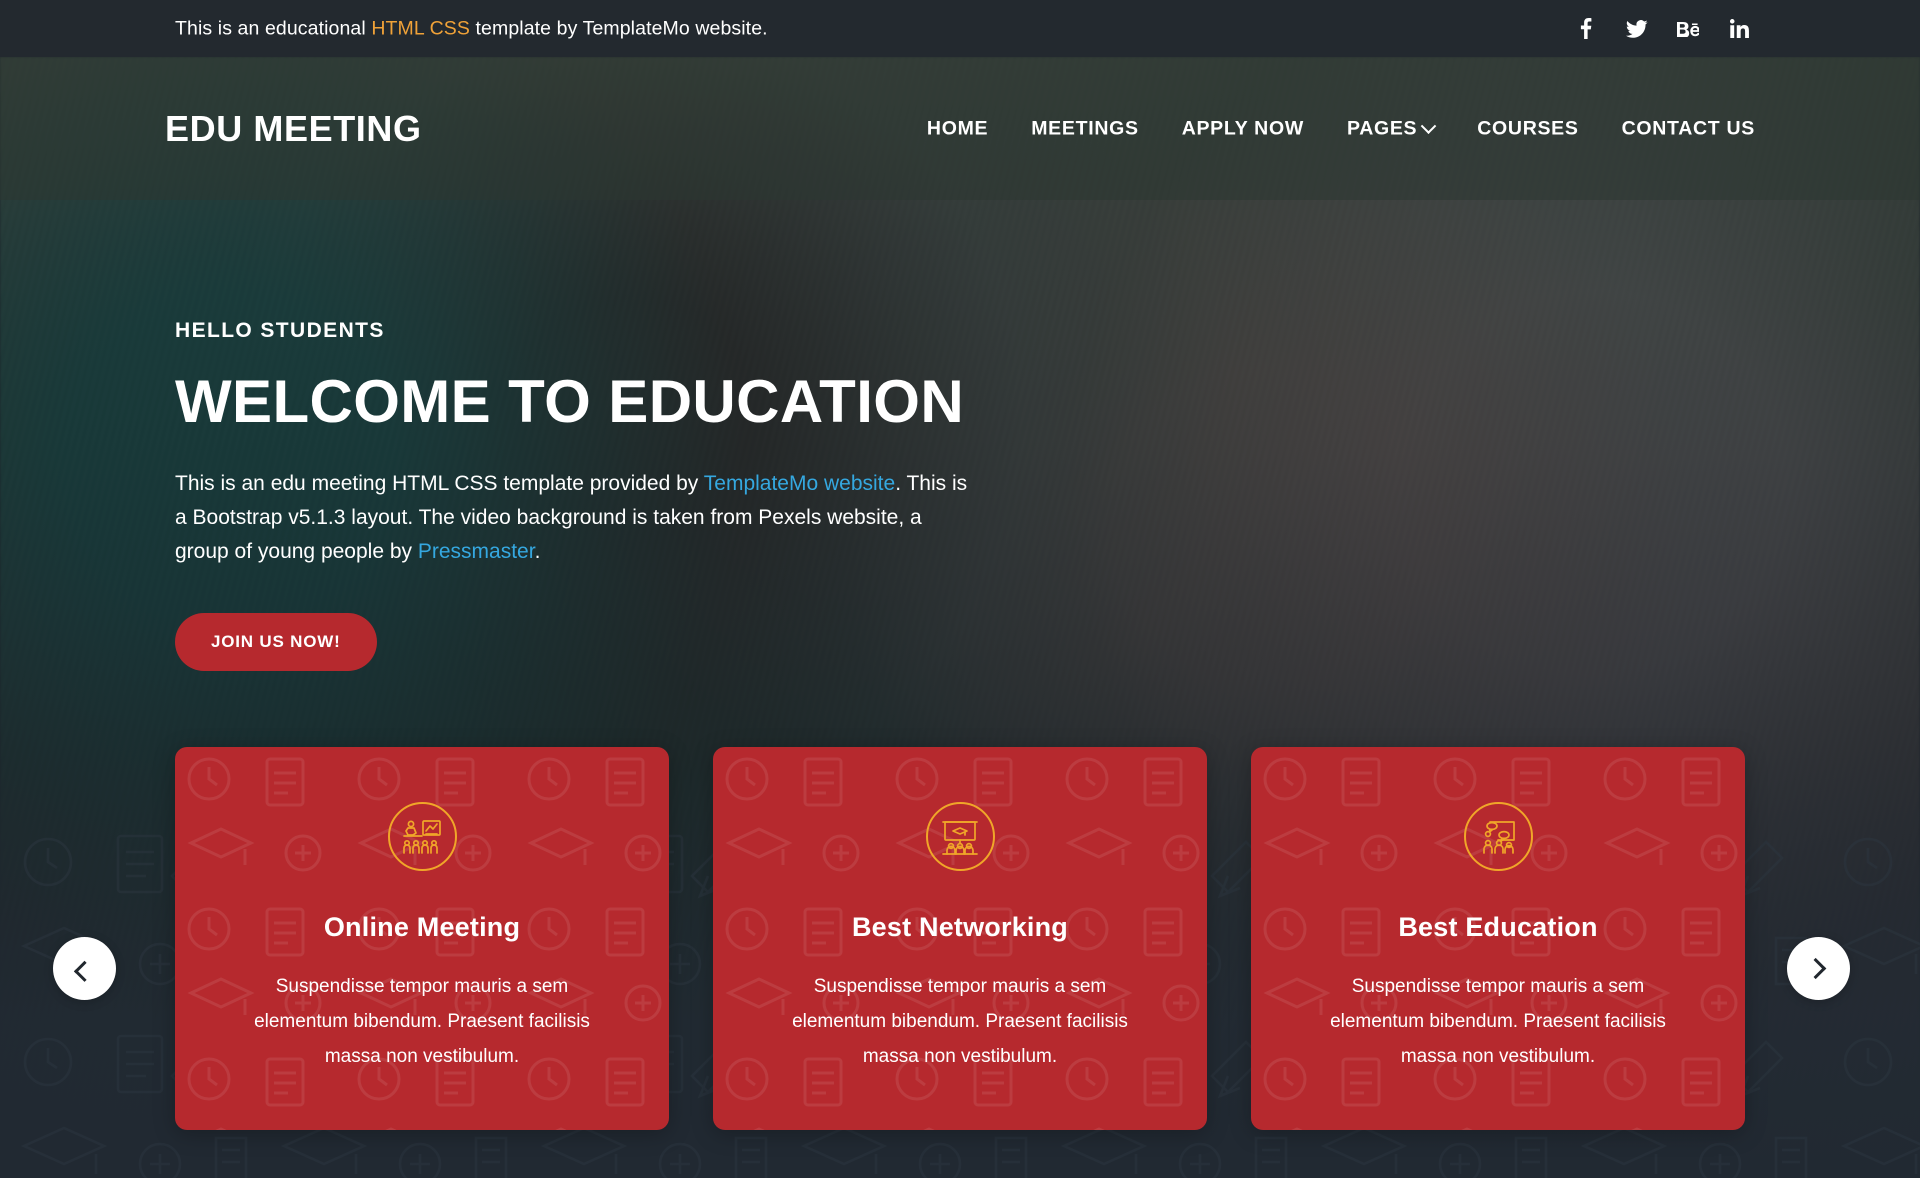 This screenshot has width=1920, height=1178. What do you see at coordinates (570, 401) in the screenshot?
I see `page-title: WELCOME TO EDUCATION` at bounding box center [570, 401].